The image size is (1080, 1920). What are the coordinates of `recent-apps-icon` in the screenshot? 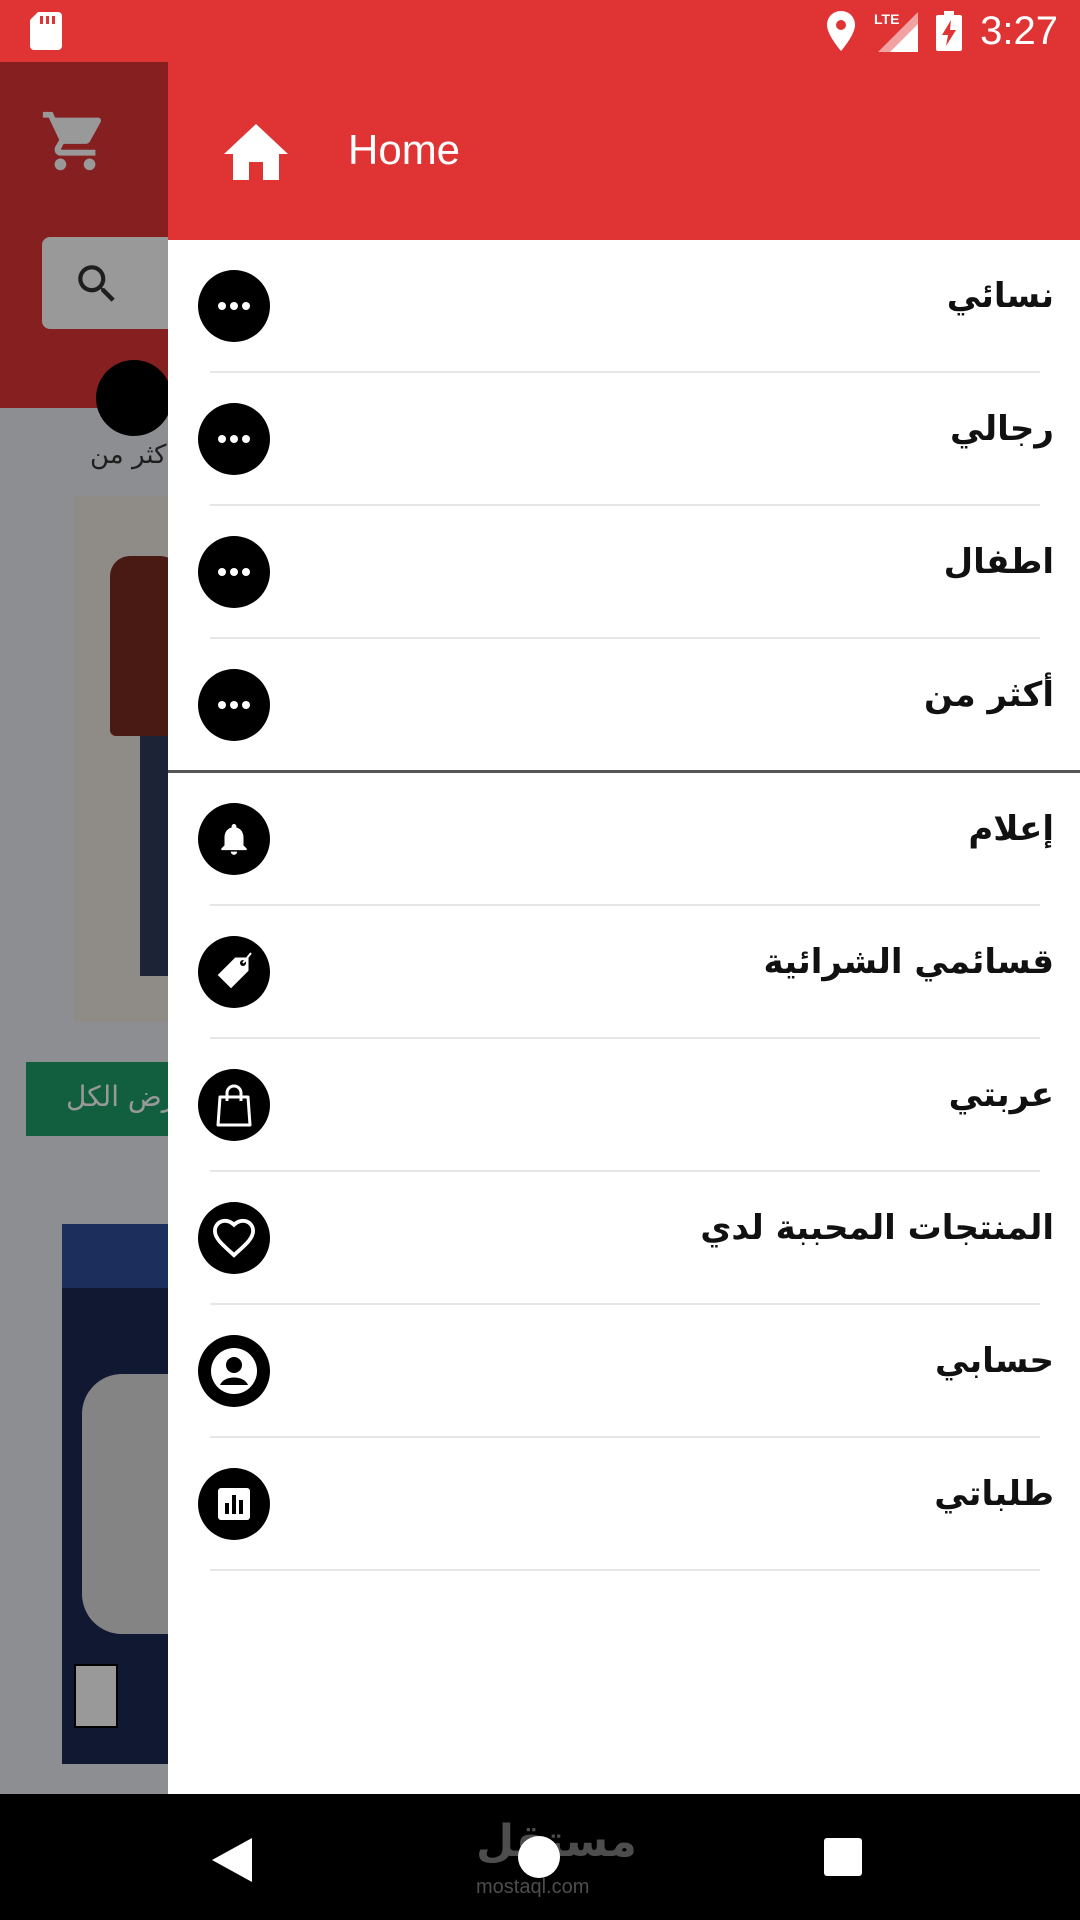 It's located at (843, 1857).